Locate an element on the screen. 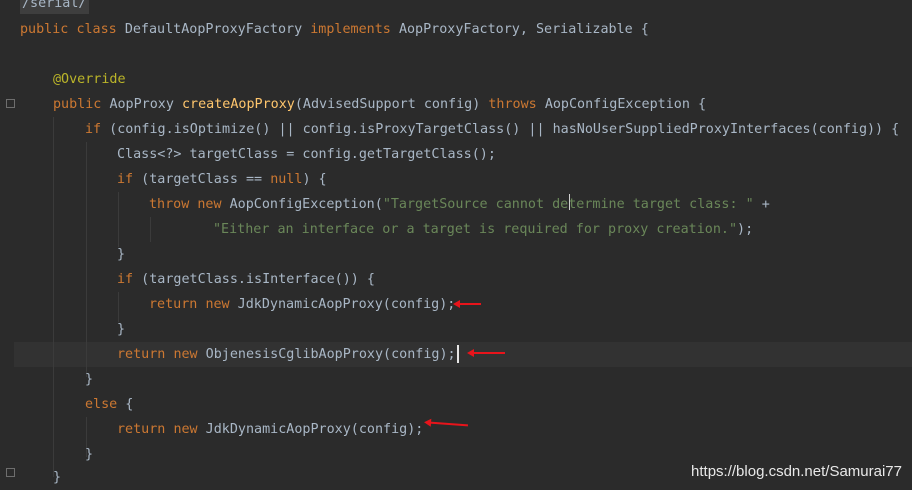  code-line-if-interface: if (targetClass.isInterface()) { is located at coordinates (246, 279).